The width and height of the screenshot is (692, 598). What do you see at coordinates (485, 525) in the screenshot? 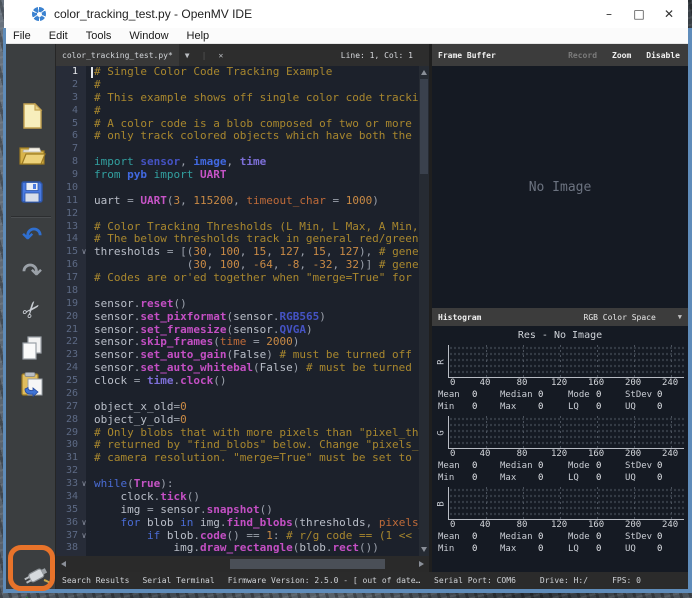
I see `tick-label: 40` at bounding box center [485, 525].